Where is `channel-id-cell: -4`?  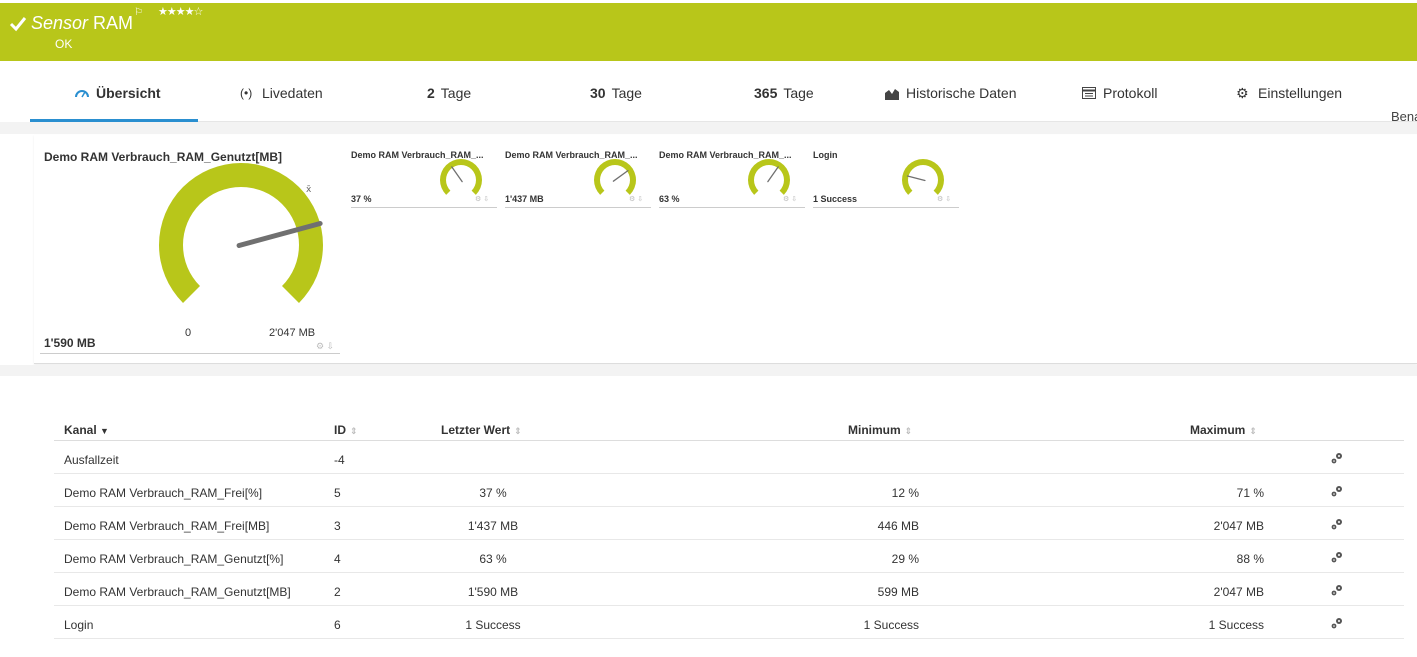
channel-id-cell: -4 is located at coordinates (339, 460).